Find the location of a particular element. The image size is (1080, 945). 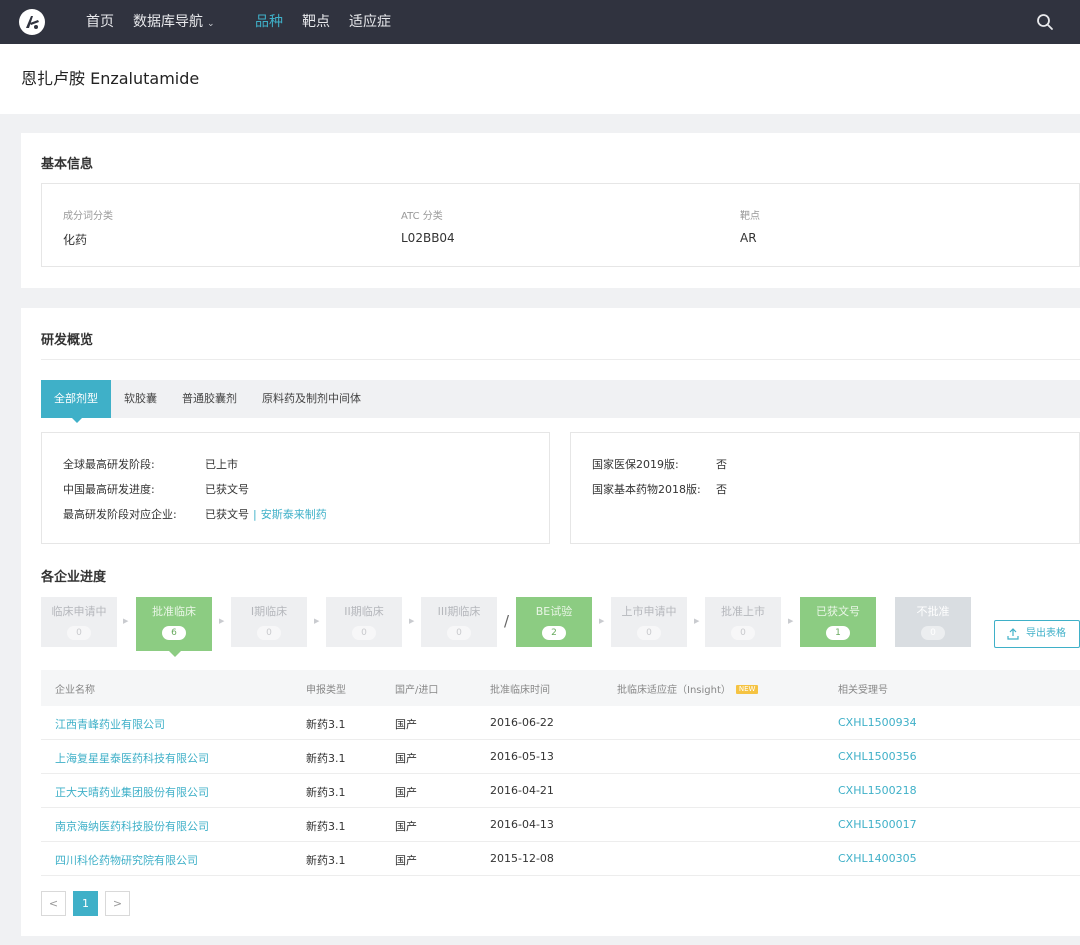

tab-soft-capsule: 软胶囊 is located at coordinates (140, 399).